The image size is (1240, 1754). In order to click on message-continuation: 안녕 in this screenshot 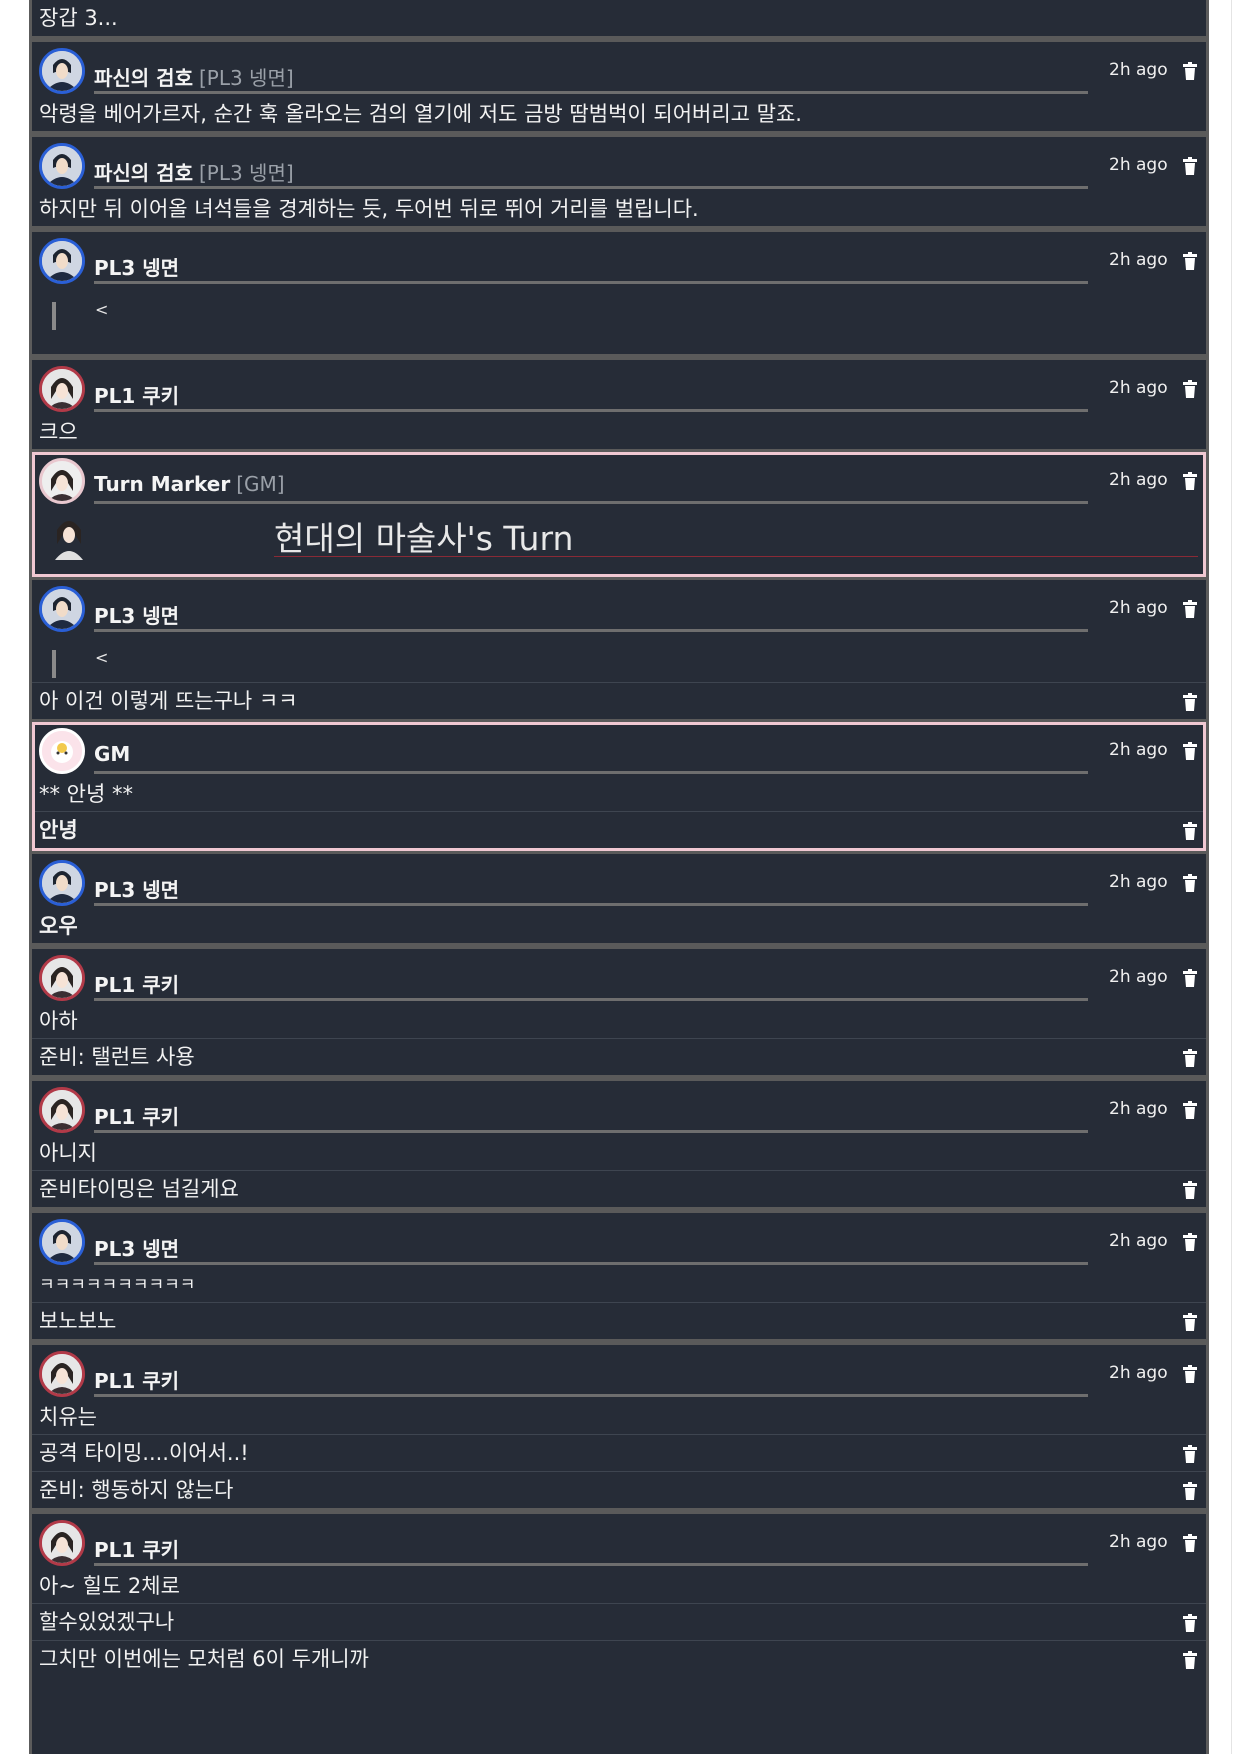, I will do `click(619, 829)`.